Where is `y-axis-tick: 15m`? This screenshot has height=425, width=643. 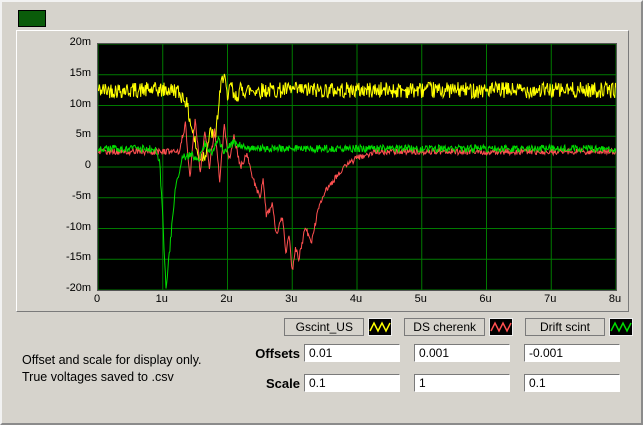
y-axis-tick: 15m is located at coordinates (80, 72).